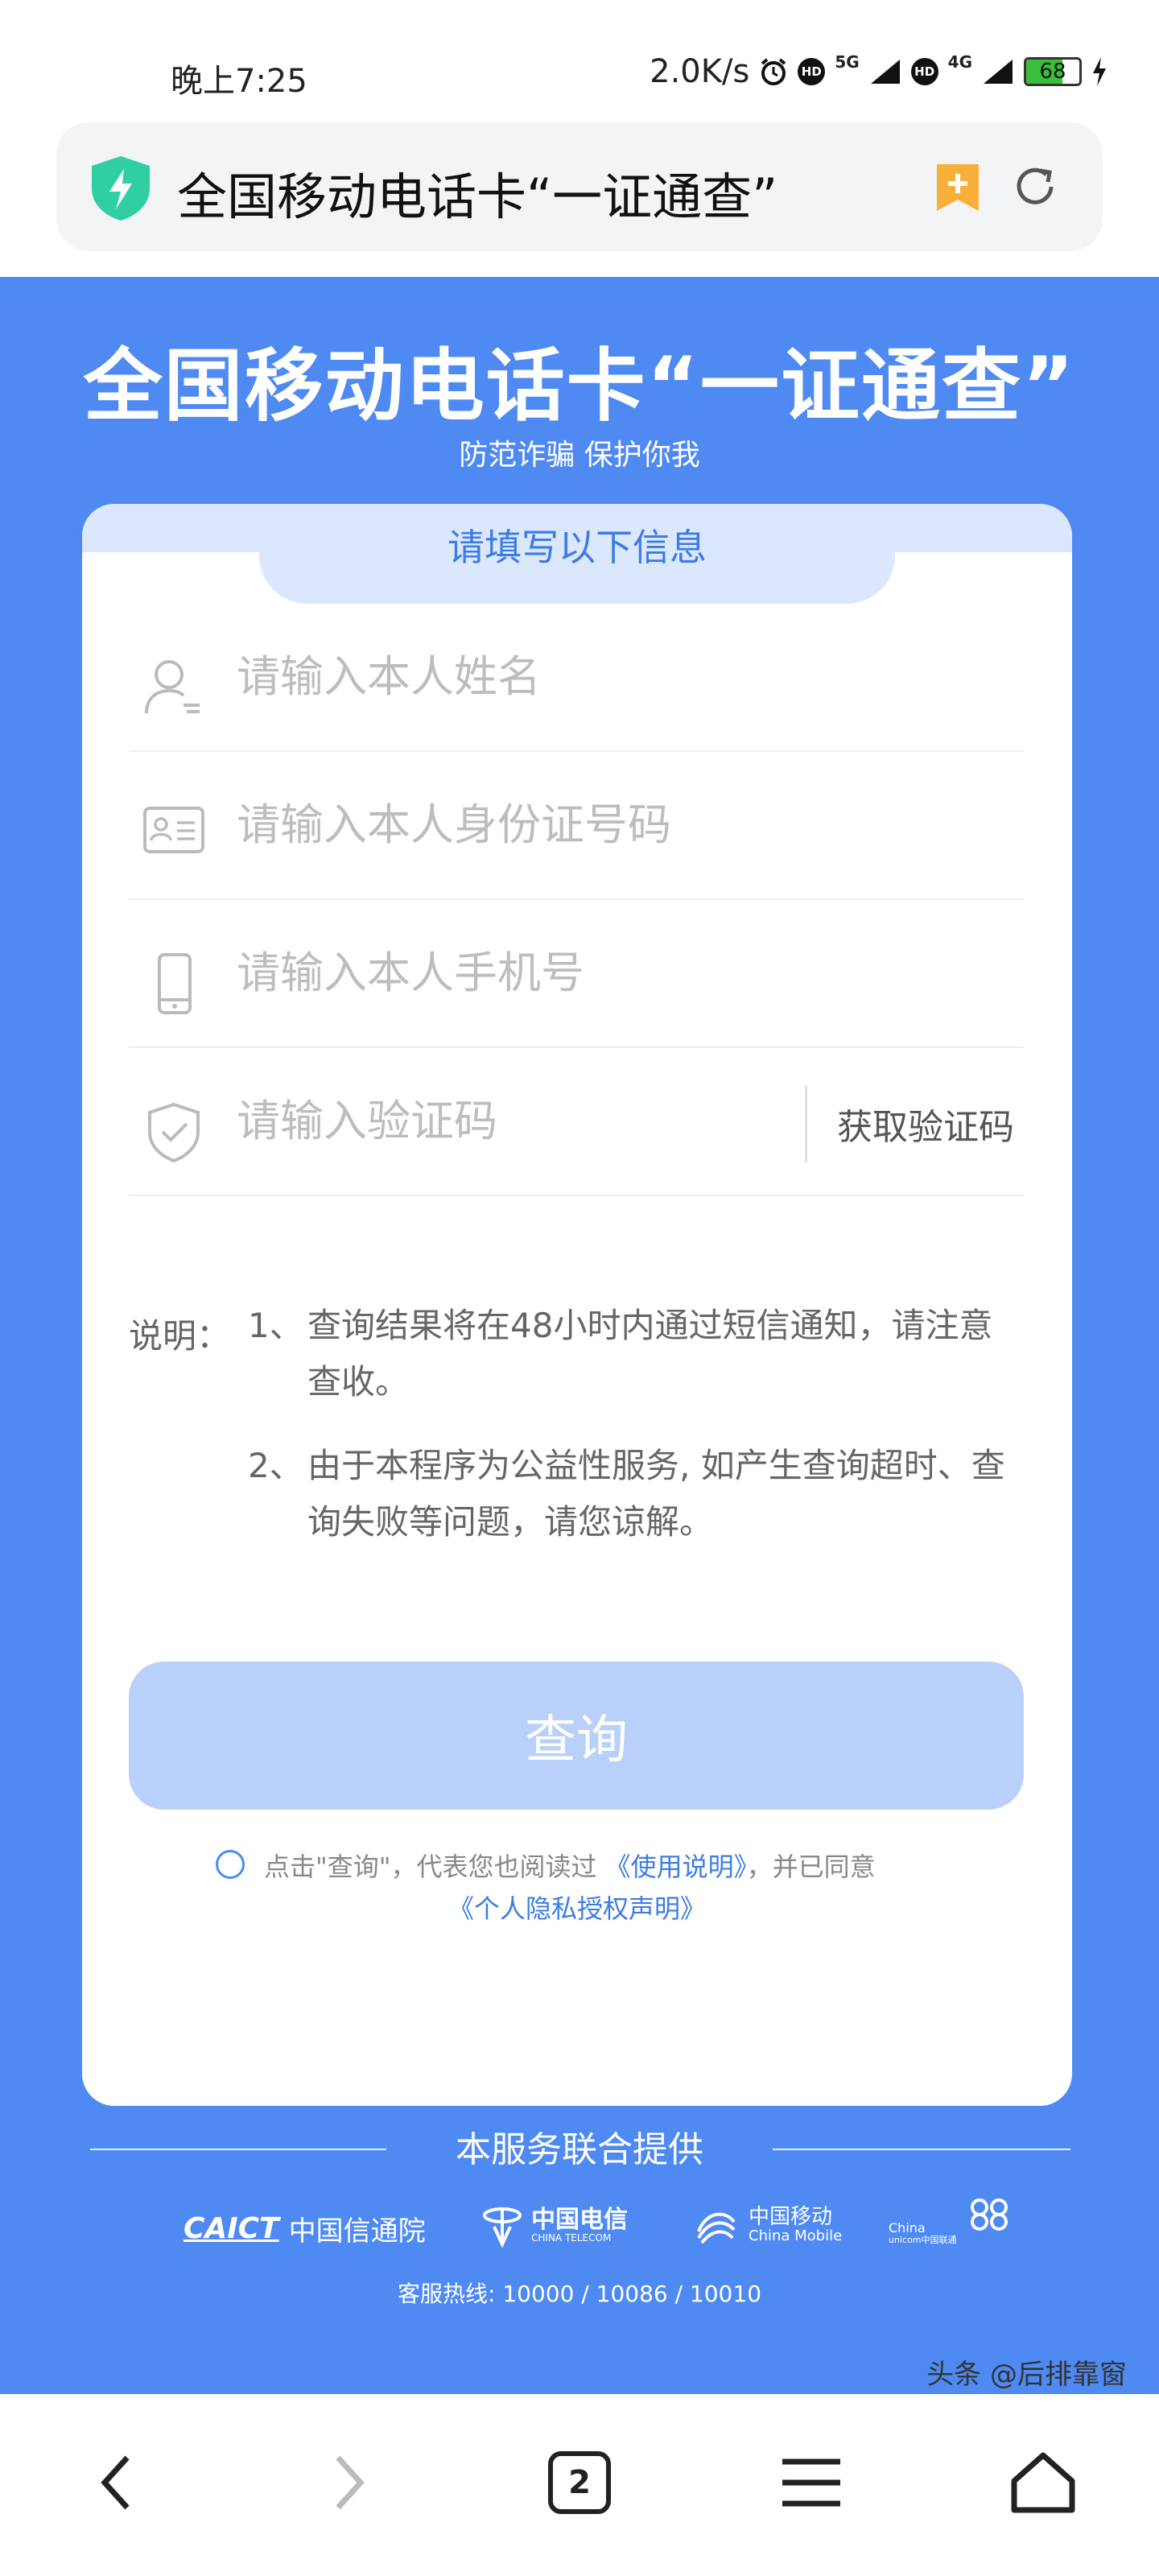  I want to click on caict-mark: CAICT, so click(231, 2228).